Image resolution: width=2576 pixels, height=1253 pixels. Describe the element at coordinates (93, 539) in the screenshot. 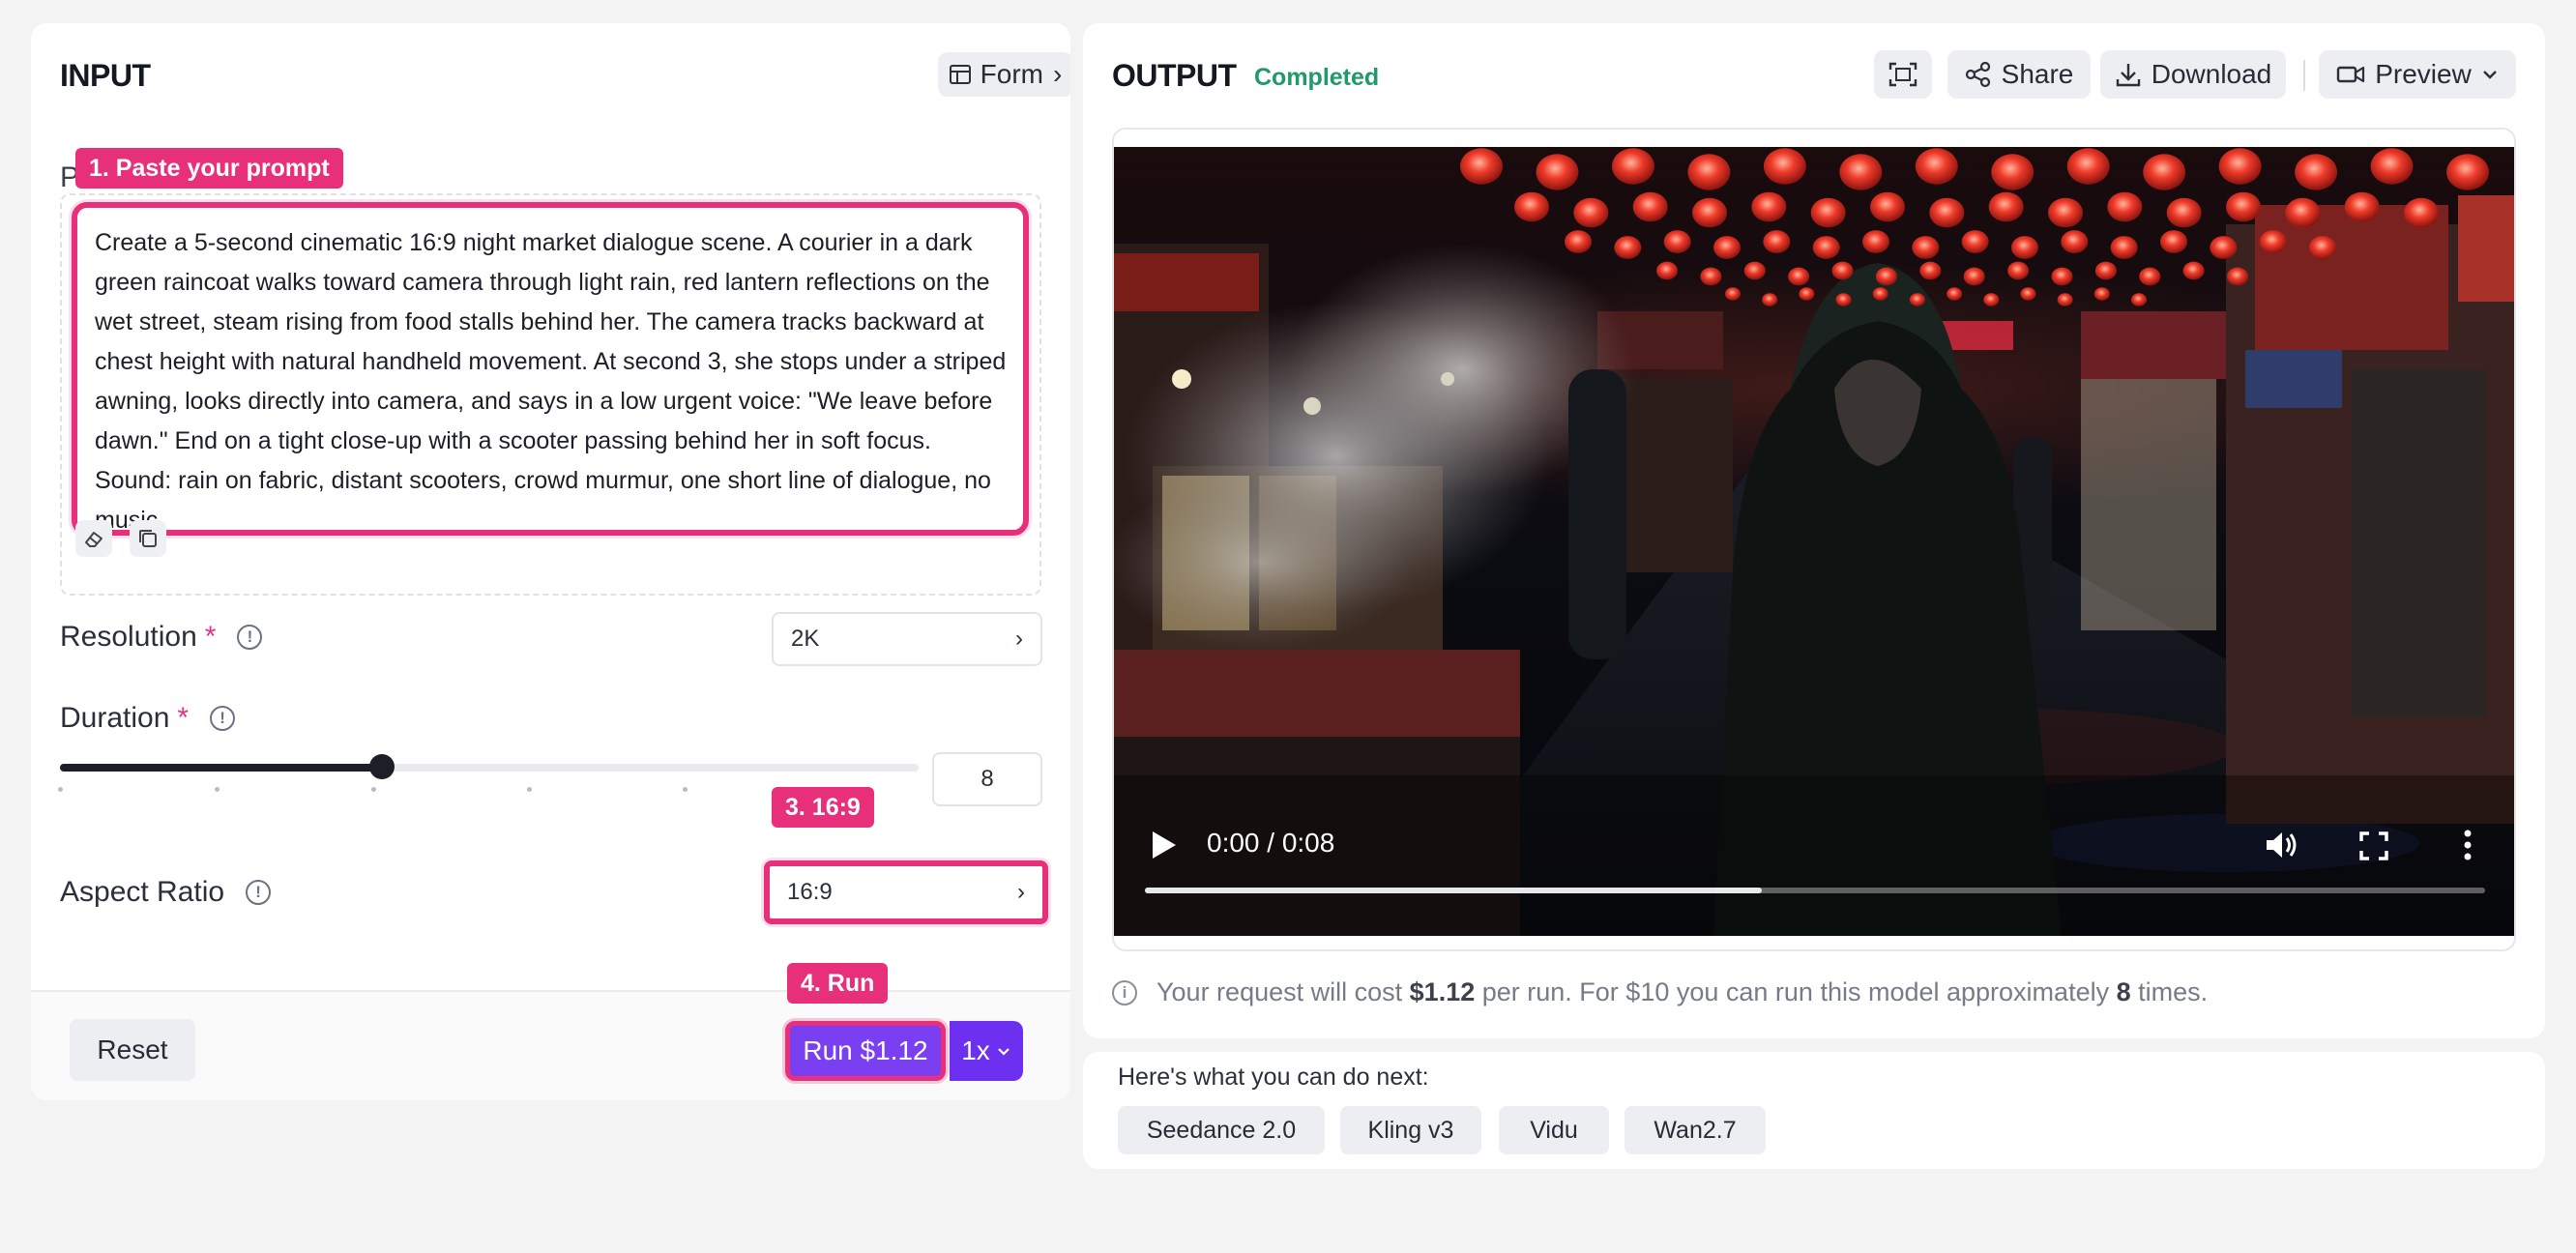

I see `eraser-icon` at that location.